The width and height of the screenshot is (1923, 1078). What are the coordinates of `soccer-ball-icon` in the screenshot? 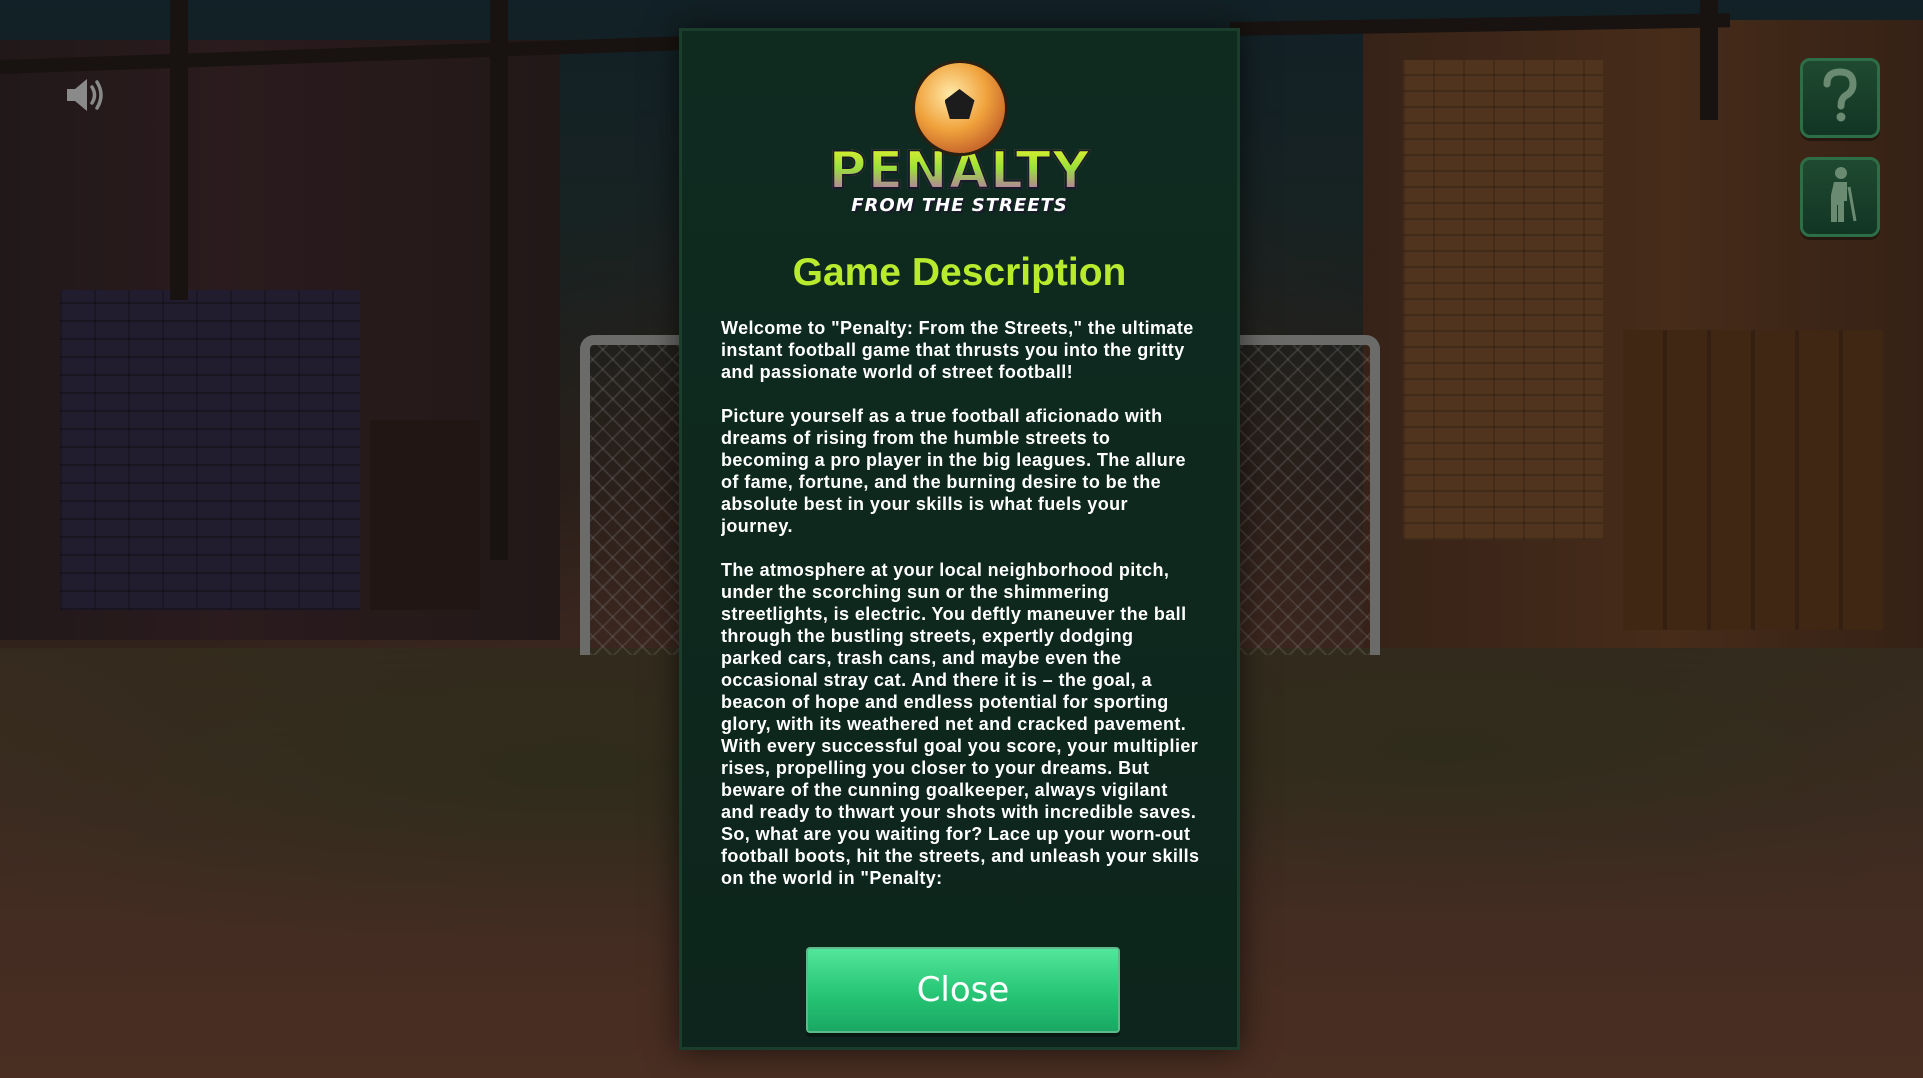 It's located at (959, 108).